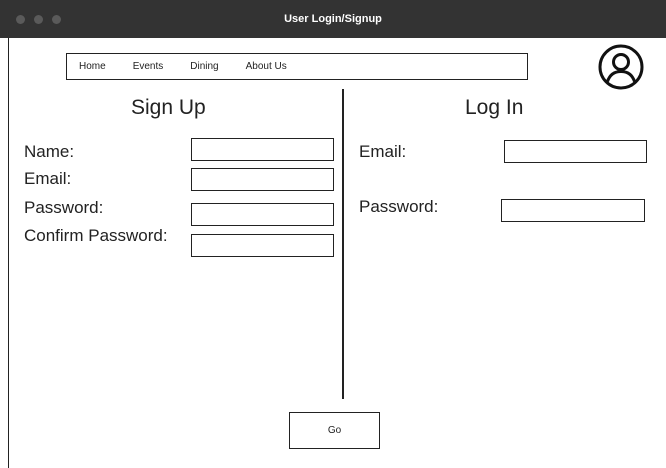  Describe the element at coordinates (168, 107) in the screenshot. I see `signup-heading: Sign Up` at that location.